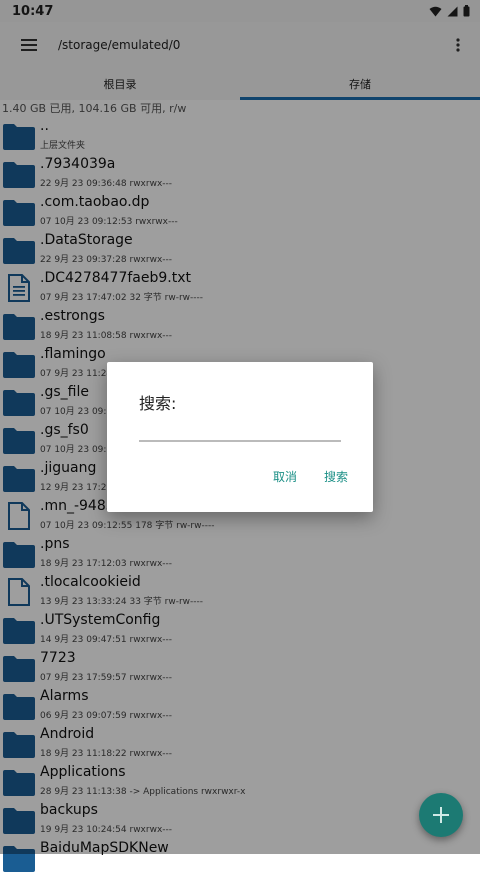  I want to click on search-button: 搜索, so click(336, 476).